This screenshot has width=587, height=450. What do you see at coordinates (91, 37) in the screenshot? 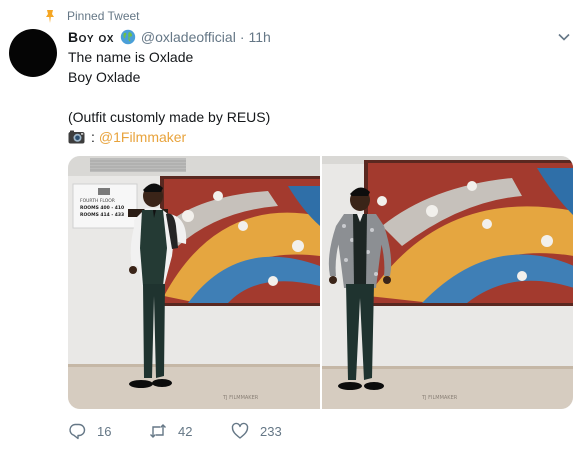
I see `display-name: Boy ox` at bounding box center [91, 37].